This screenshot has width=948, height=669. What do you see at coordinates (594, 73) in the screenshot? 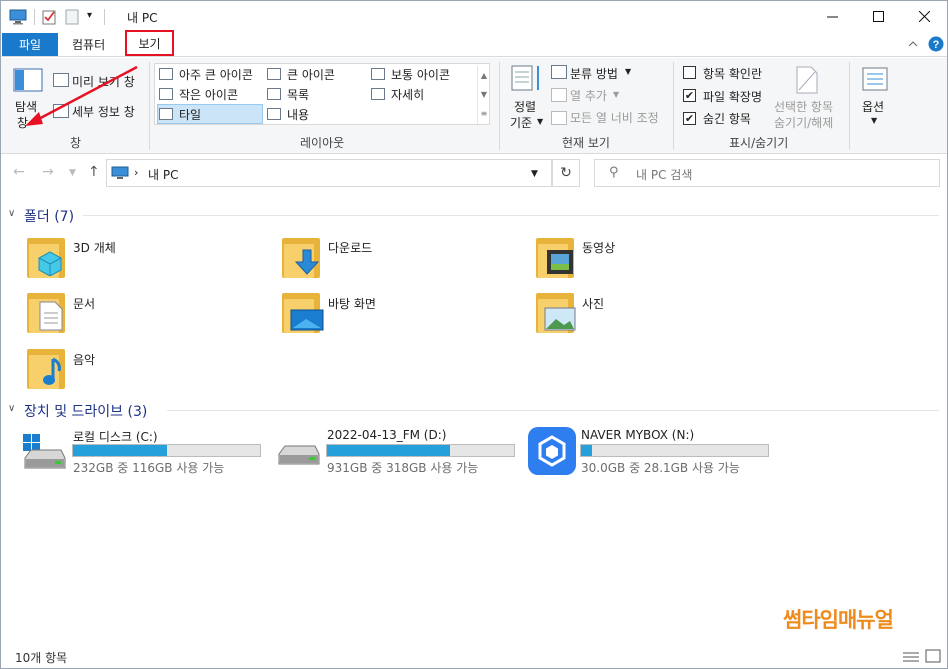
I see `group-by-button: 분류 방법` at bounding box center [594, 73].